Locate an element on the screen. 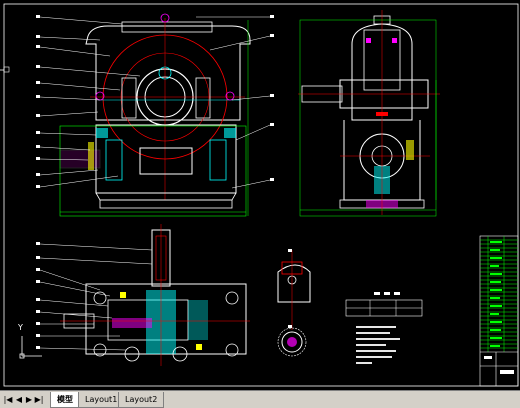 This screenshot has width=520, height=408. top-view-balloons is located at coordinates (38, 295).